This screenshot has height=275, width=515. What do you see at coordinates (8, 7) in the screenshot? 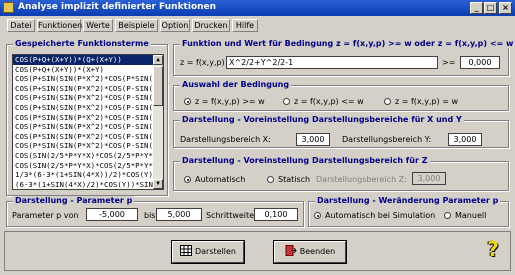
I see `app-icon` at bounding box center [8, 7].